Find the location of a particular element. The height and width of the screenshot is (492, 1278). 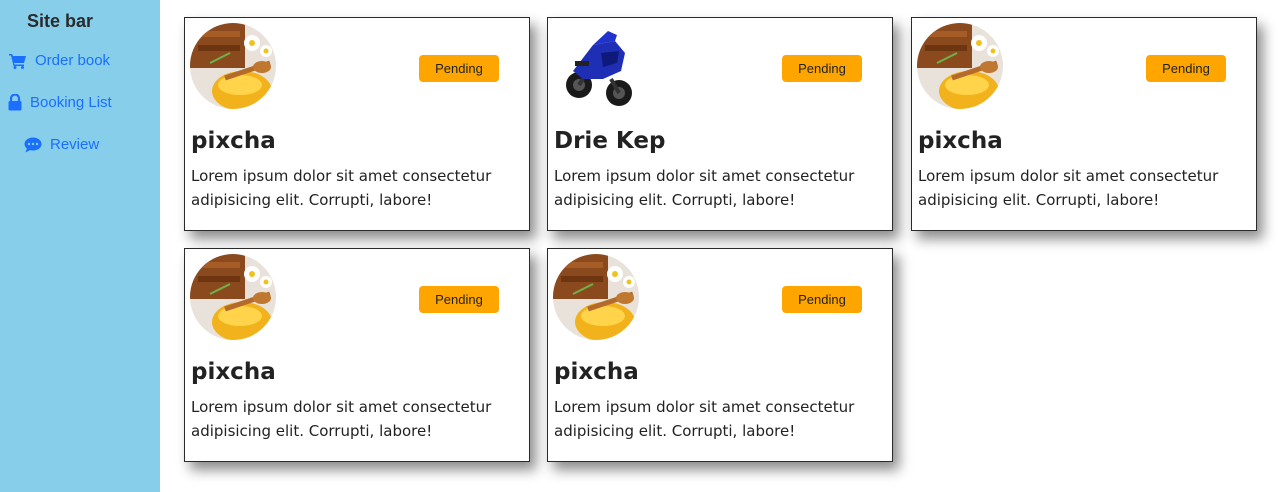

card-title: Drie Kep is located at coordinates (610, 141).